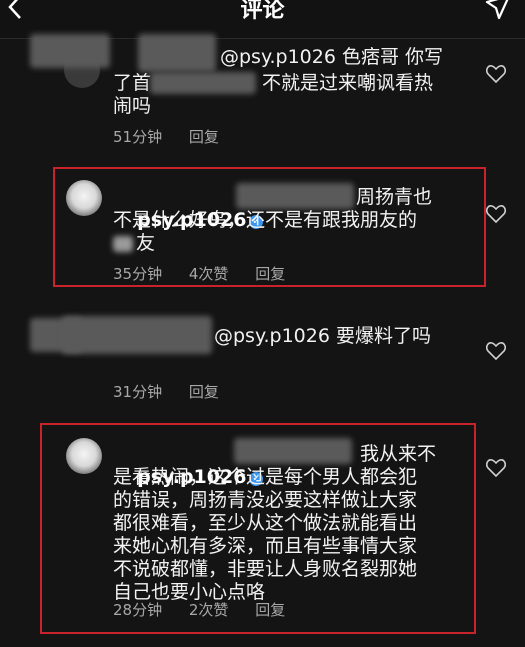 This screenshot has width=525, height=647. Describe the element at coordinates (265, 220) in the screenshot. I see `comment-text: 不是什么好鸟，还不是有跟我朋友的` at that location.